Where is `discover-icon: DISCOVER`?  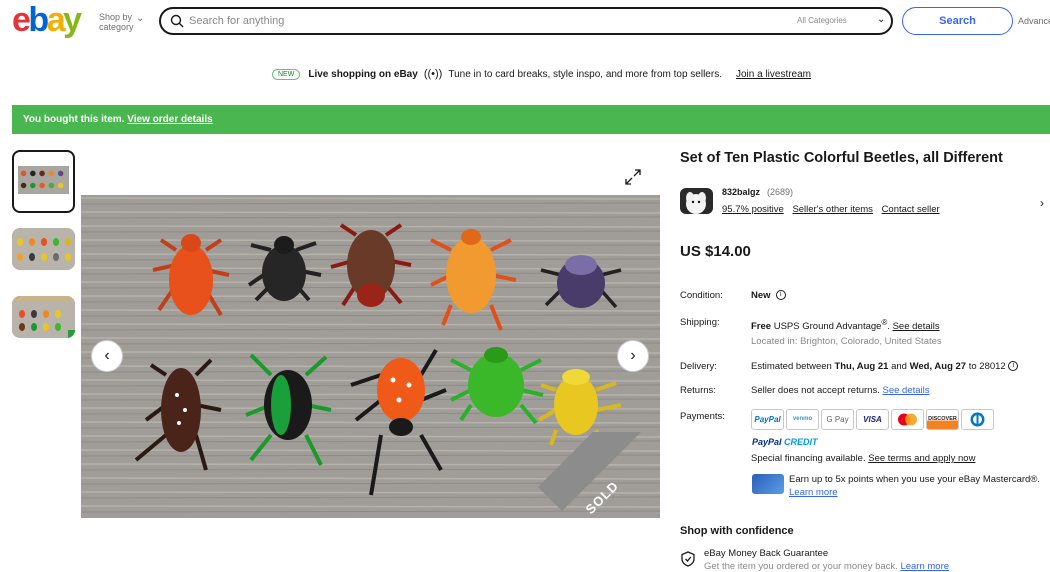 discover-icon: DISCOVER is located at coordinates (942, 419).